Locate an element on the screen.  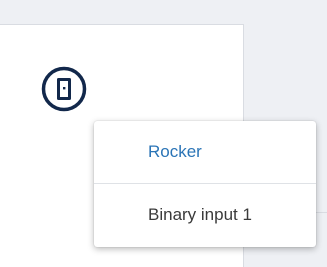
door-contact-icon is located at coordinates (64, 89).